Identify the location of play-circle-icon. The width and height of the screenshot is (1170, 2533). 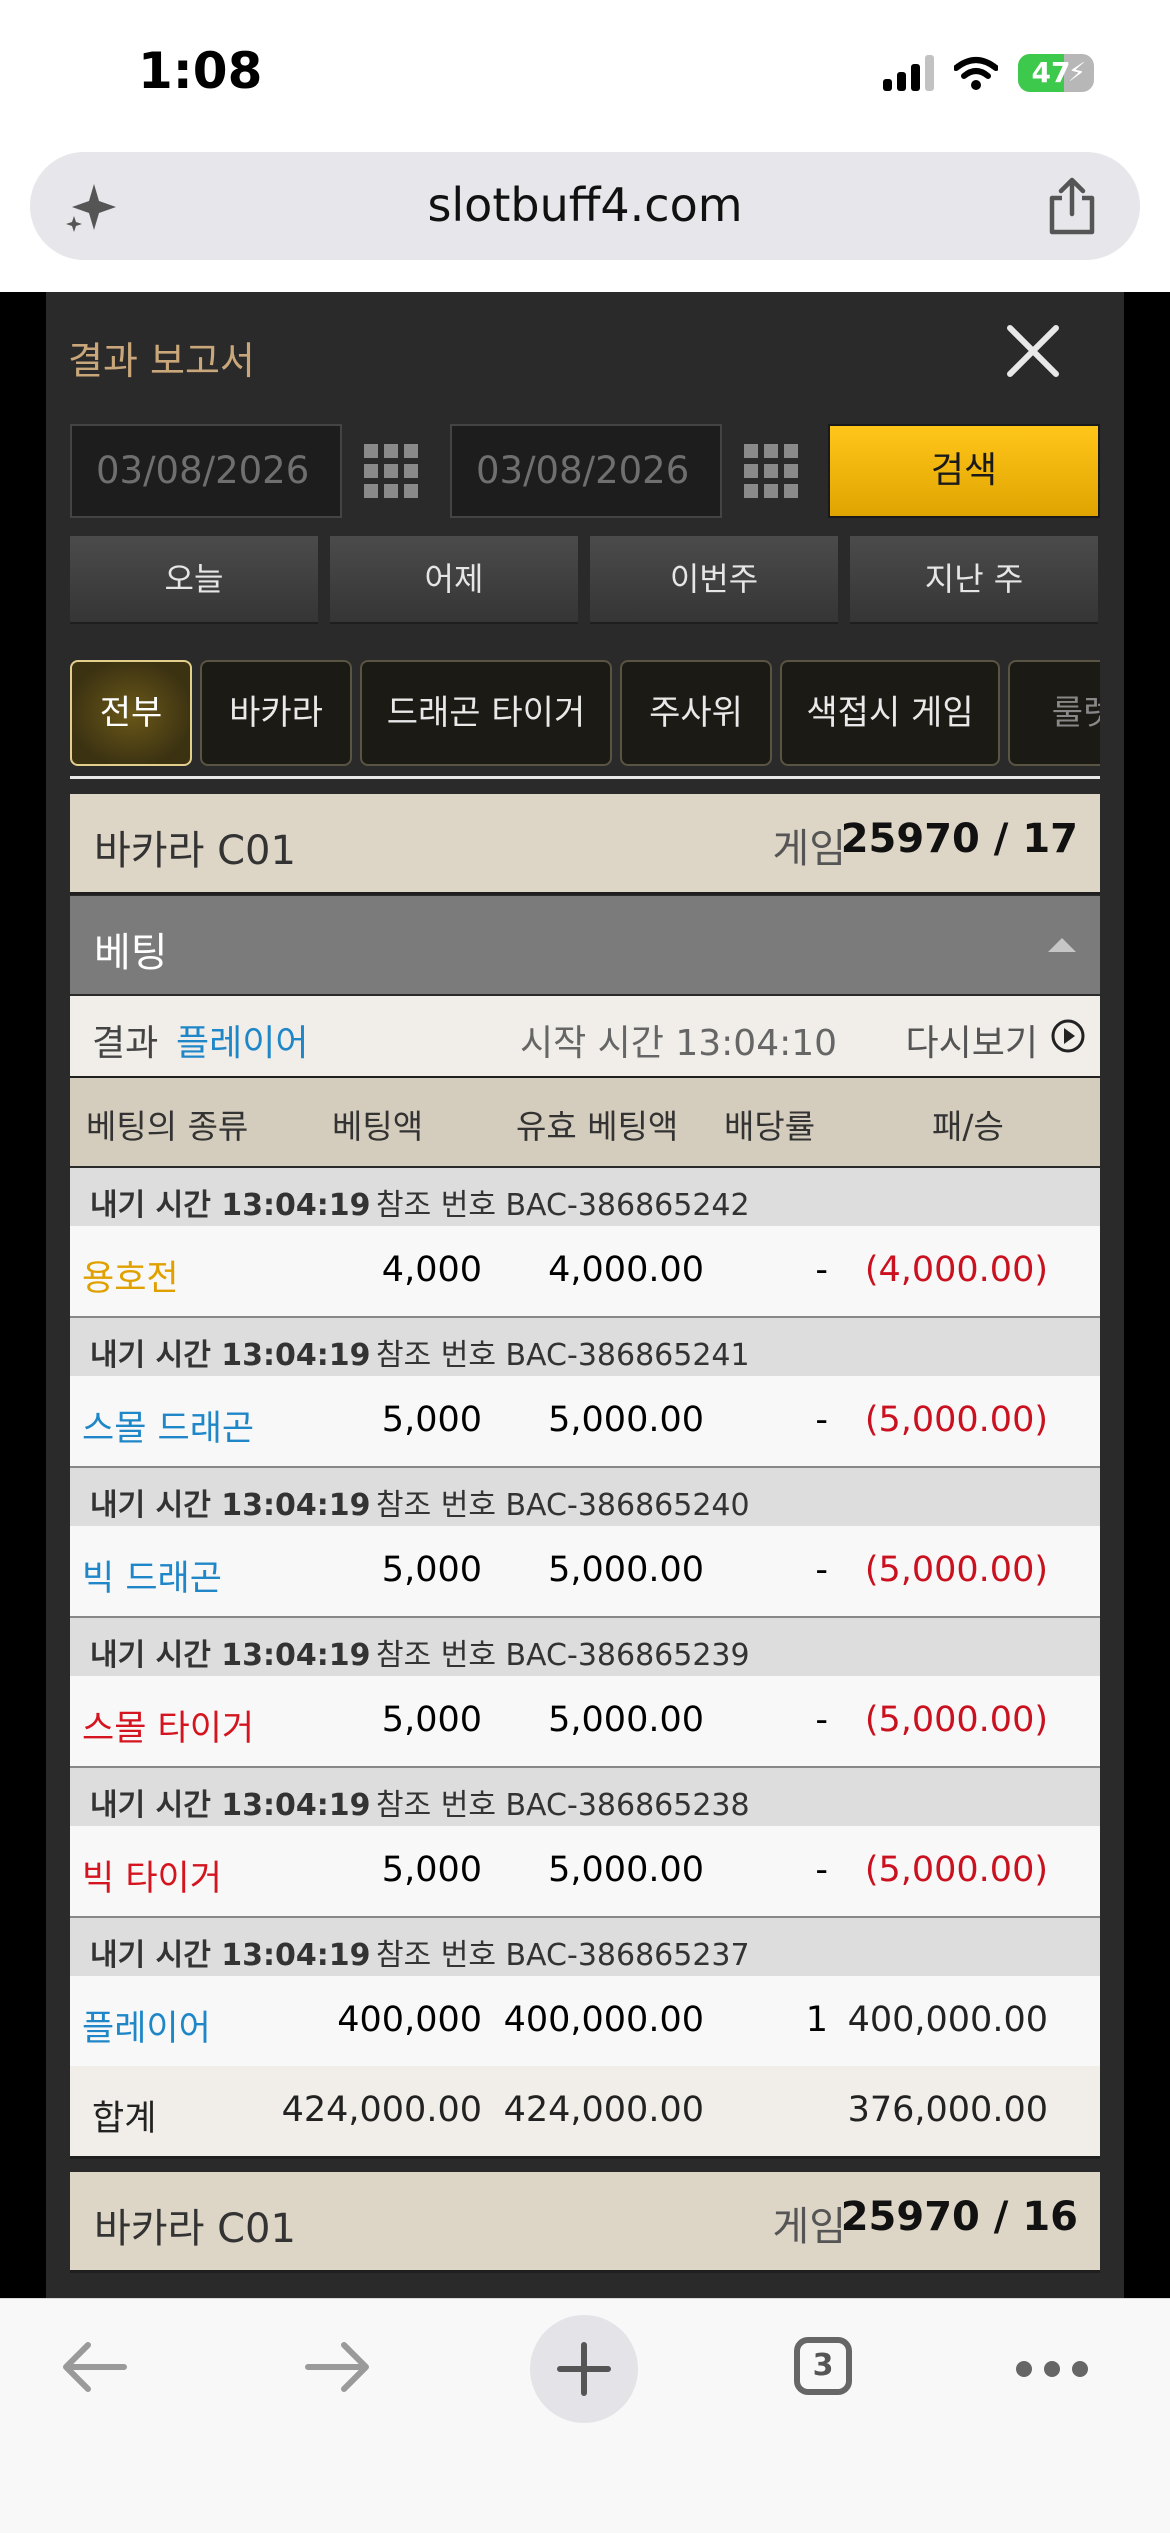
(1068, 1036).